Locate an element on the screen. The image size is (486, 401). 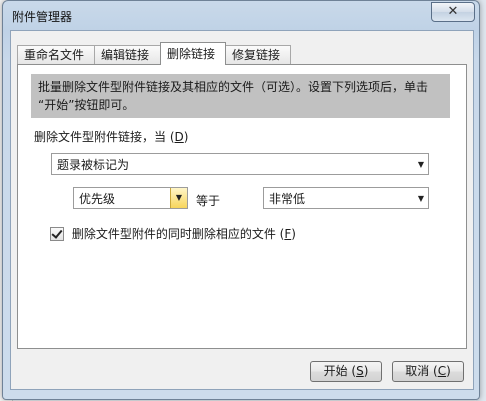
delete-files-label: 删除文件型附件的同时删除相应的文件 is located at coordinates (173, 234).